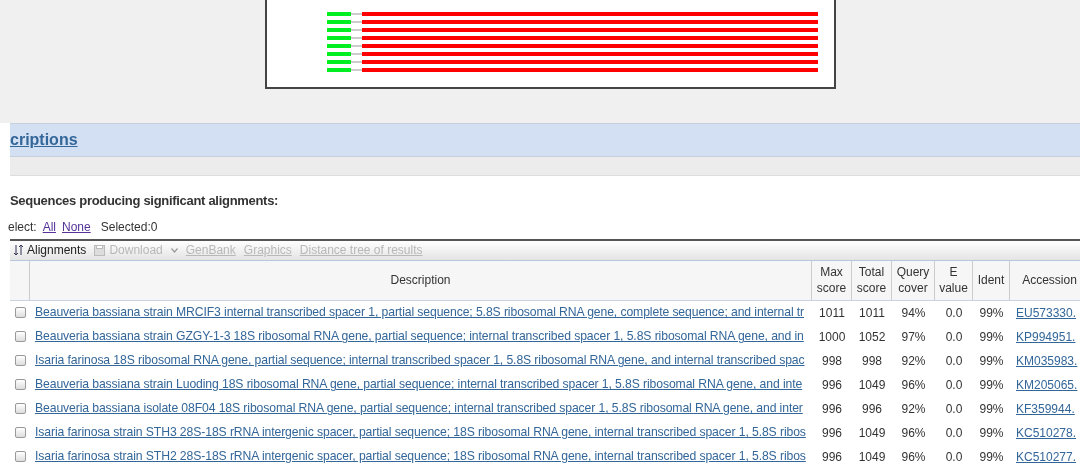 The width and height of the screenshot is (1080, 473). Describe the element at coordinates (145, 201) in the screenshot. I see `results-heading: Sequences producing significant alignments:` at that location.